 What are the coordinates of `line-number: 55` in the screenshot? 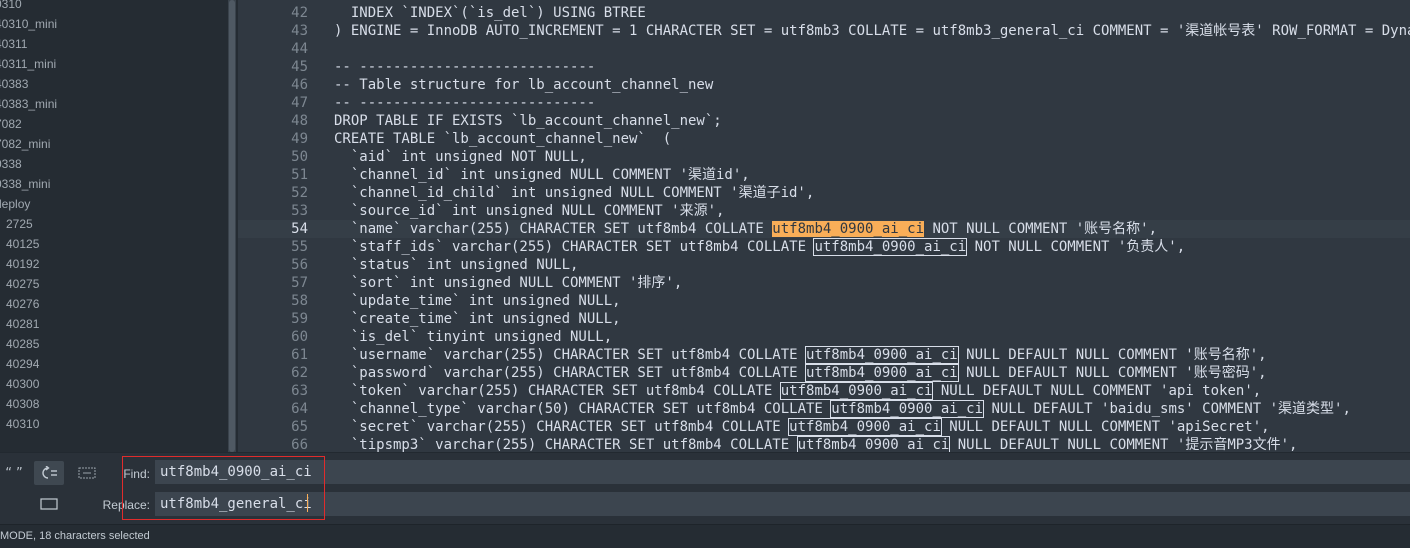 It's located at (299, 247).